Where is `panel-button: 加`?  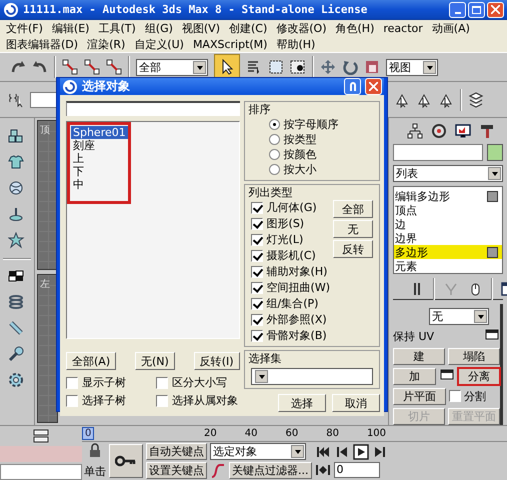 panel-button: 加 is located at coordinates (414, 376).